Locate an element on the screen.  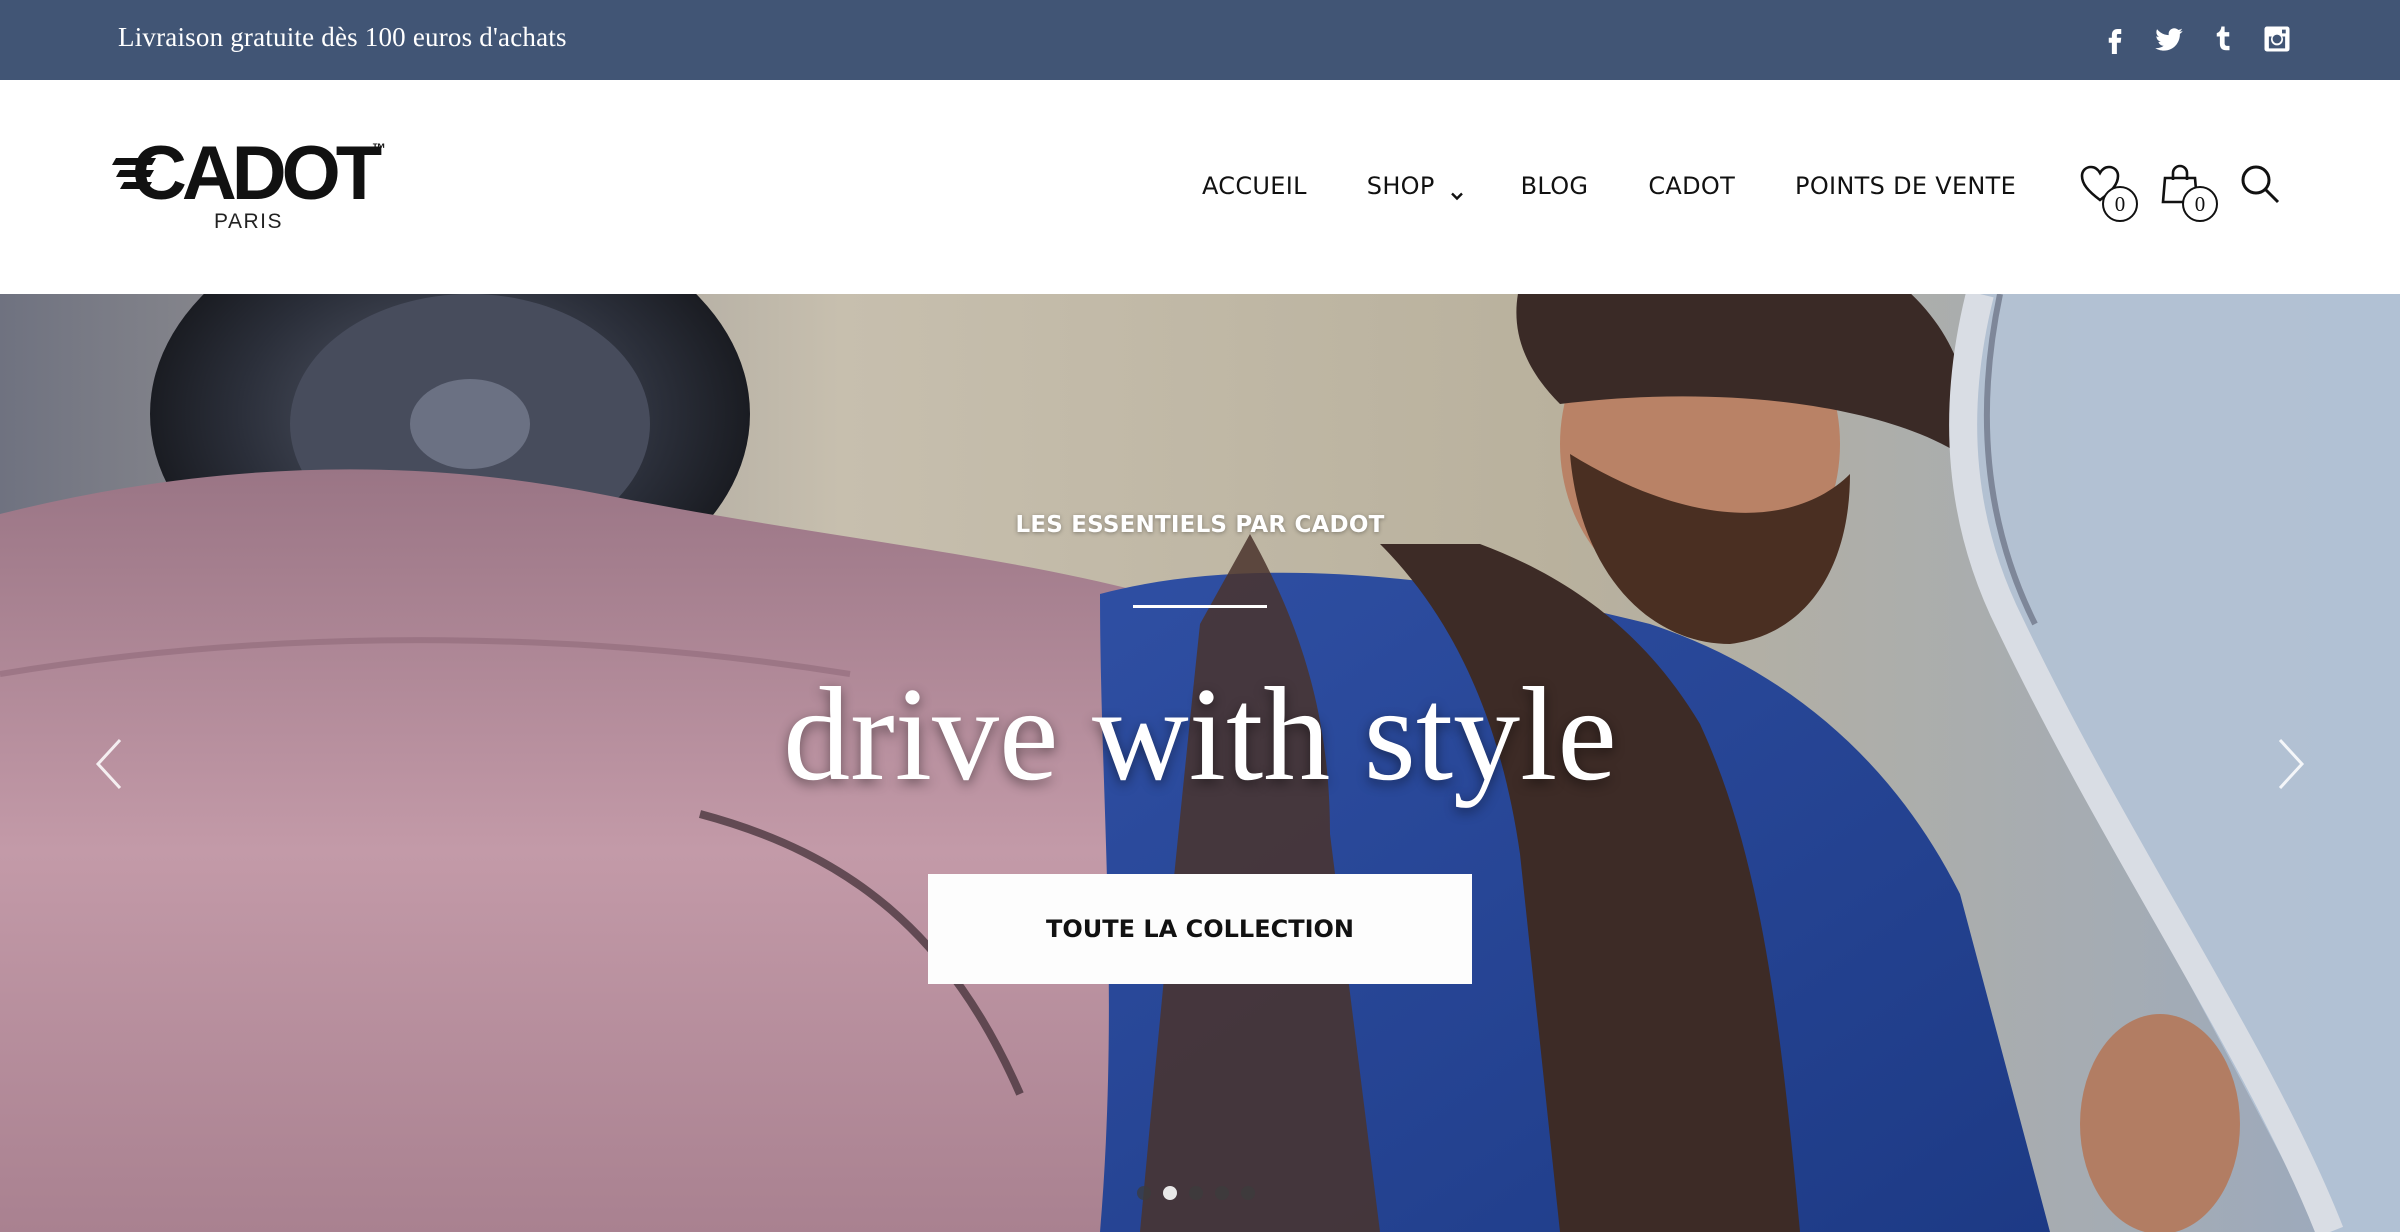
twitter-icon is located at coordinates (2169, 39).